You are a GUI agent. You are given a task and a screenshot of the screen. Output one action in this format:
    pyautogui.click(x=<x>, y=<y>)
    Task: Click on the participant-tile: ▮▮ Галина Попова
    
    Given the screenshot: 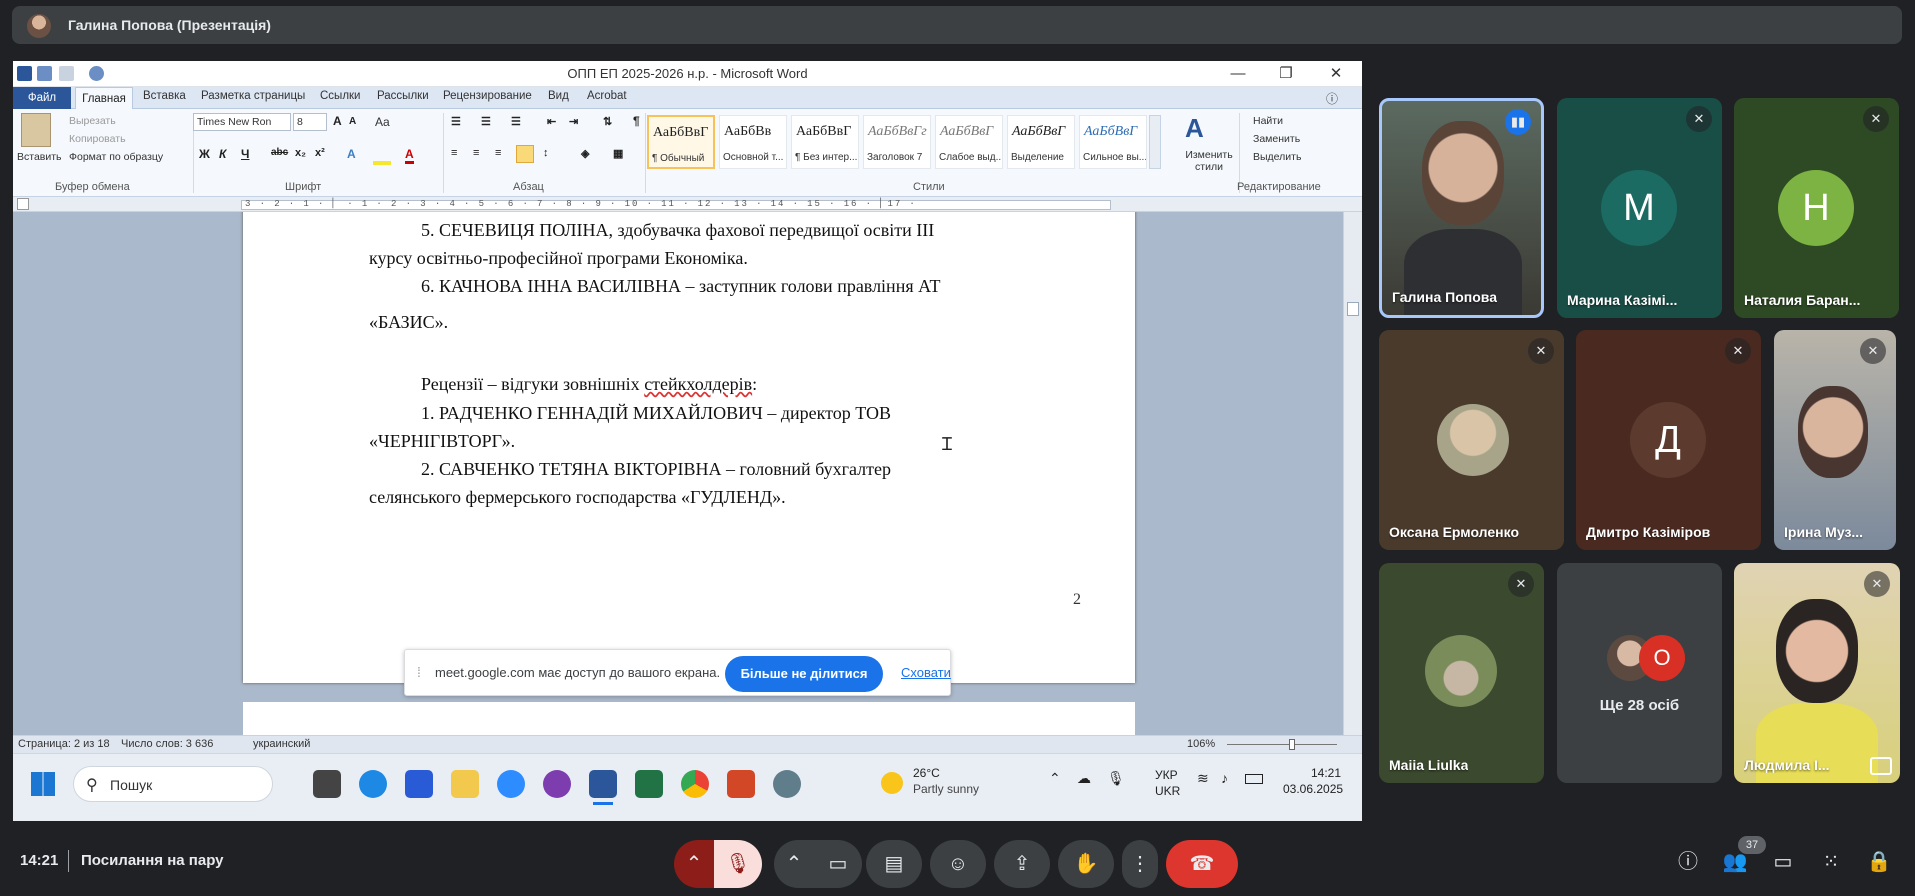 What is the action you would take?
    pyautogui.click(x=1461, y=208)
    